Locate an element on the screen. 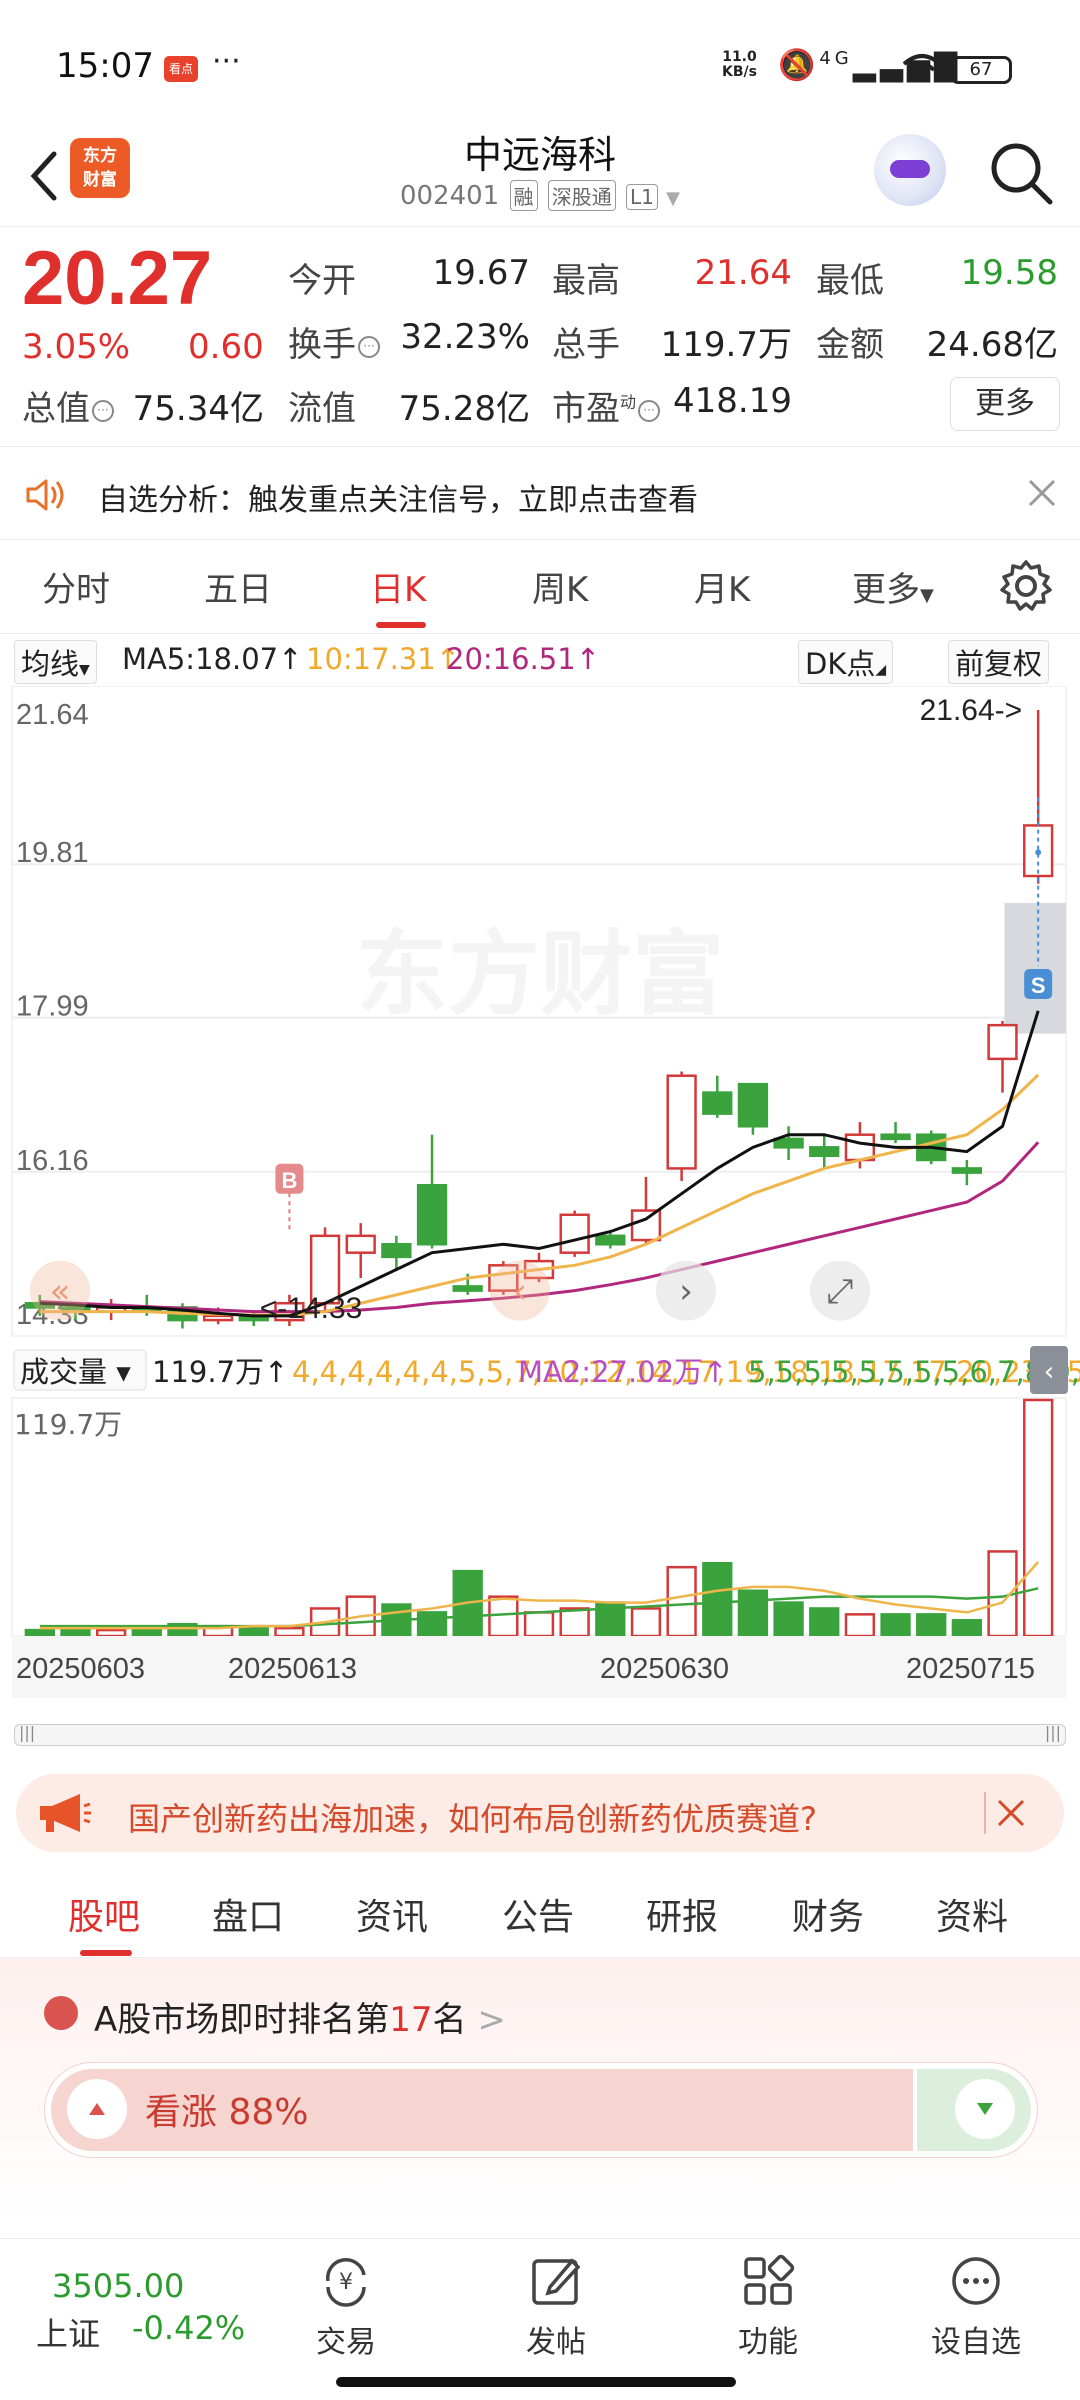  app-badge-icon: 看点 is located at coordinates (181, 69).